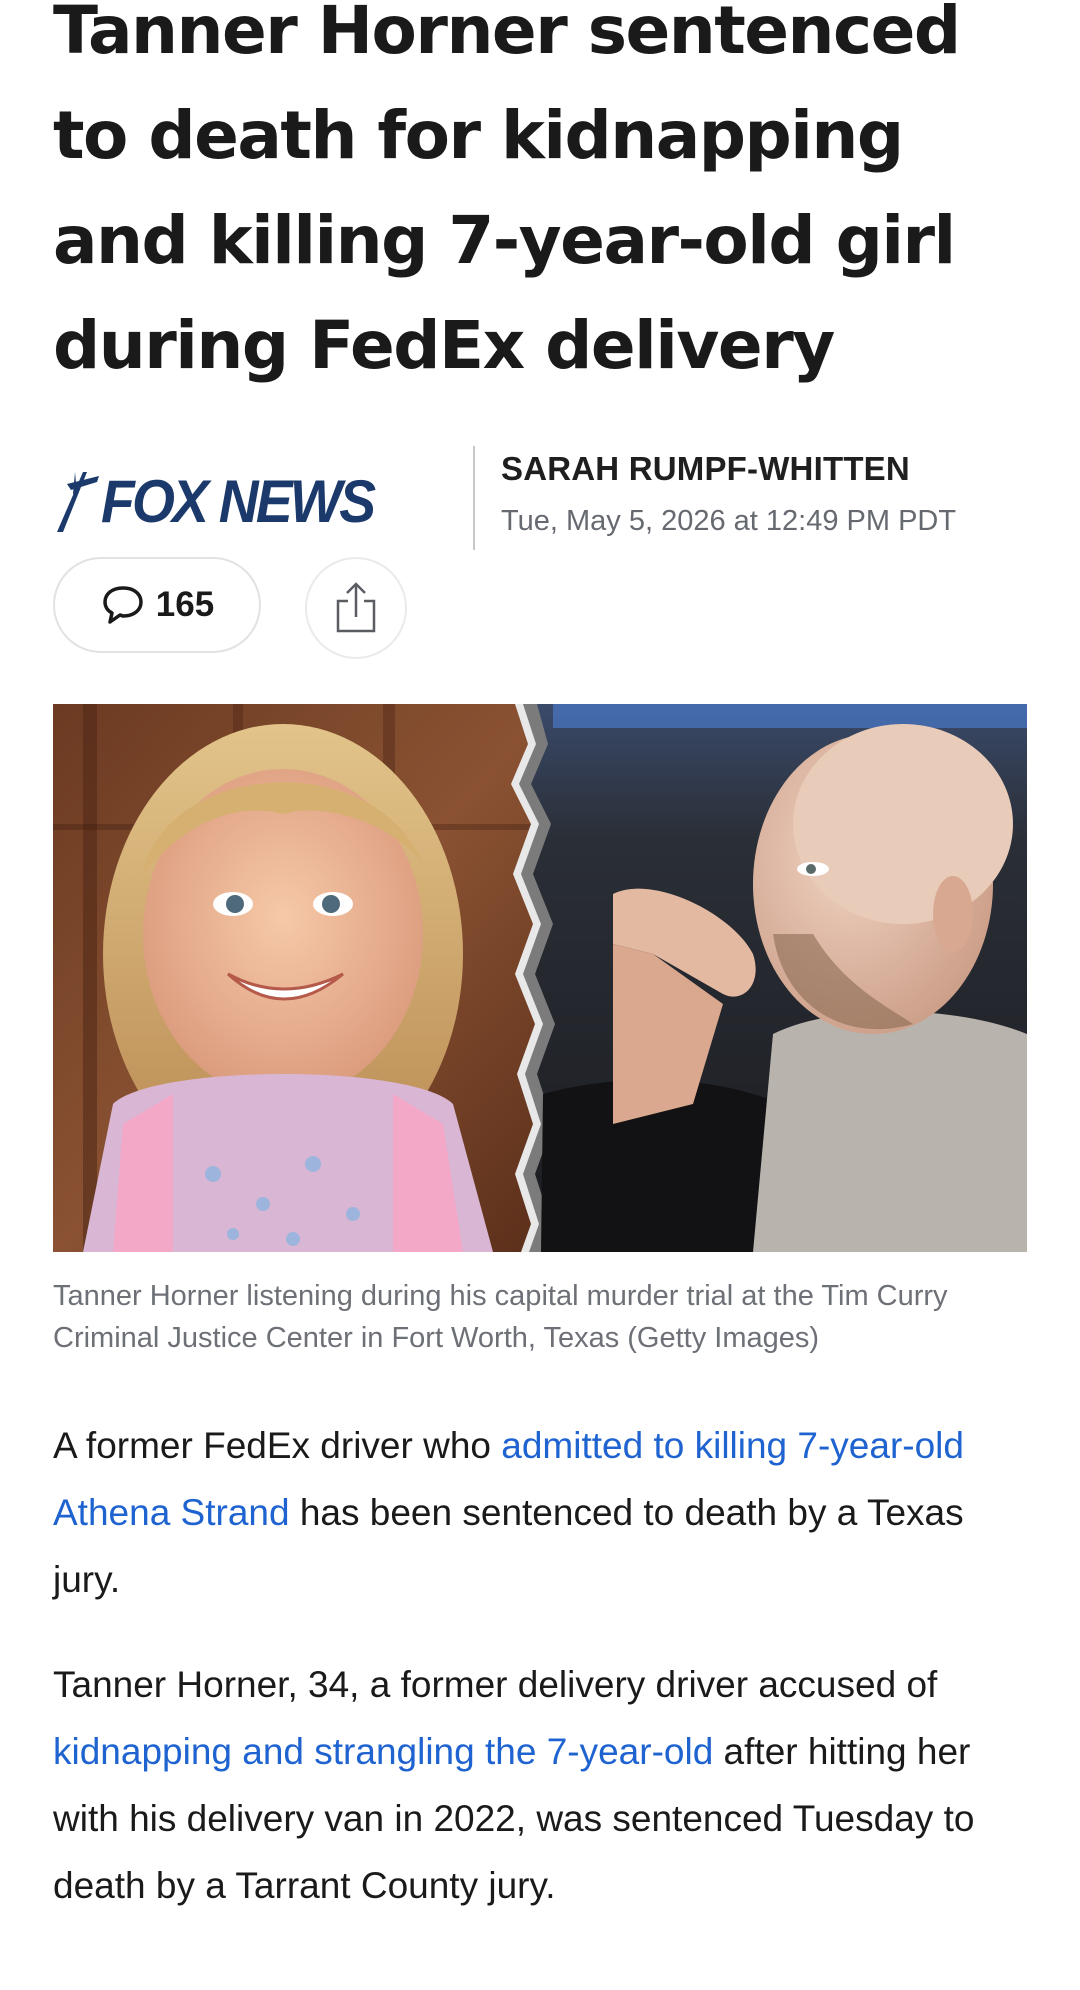  What do you see at coordinates (383, 1751) in the screenshot?
I see `link-kidnapping-and-strangling: kidnapping and strangling the 7-year-old` at bounding box center [383, 1751].